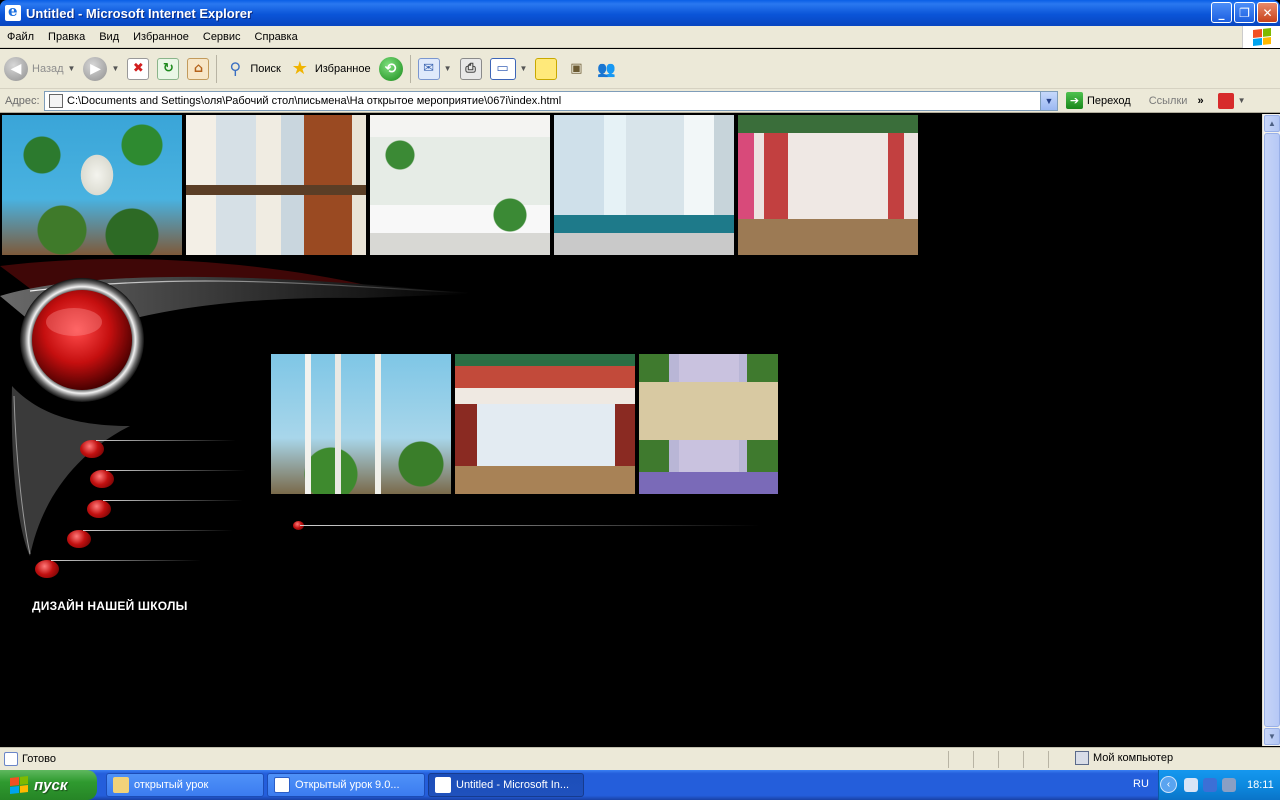 The image size is (1280, 800). I want to click on photo-birch-mural, so click(92, 185).